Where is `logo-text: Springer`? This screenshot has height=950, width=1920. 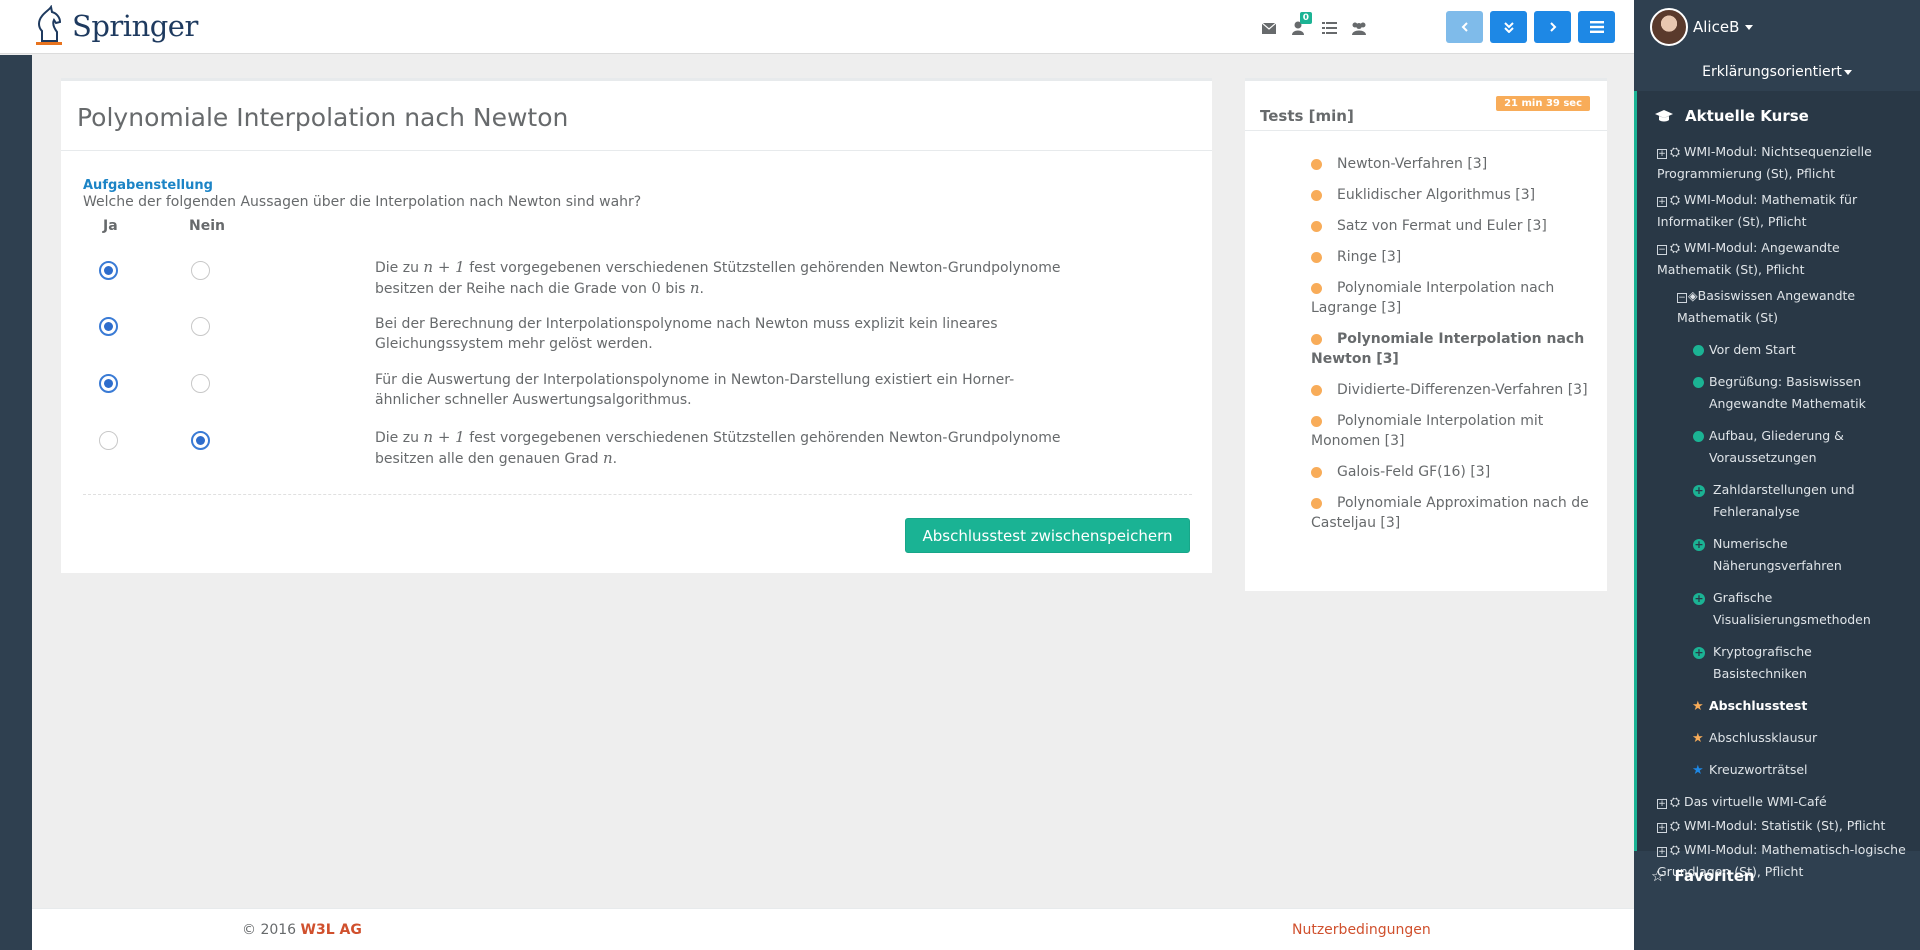 logo-text: Springer is located at coordinates (135, 26).